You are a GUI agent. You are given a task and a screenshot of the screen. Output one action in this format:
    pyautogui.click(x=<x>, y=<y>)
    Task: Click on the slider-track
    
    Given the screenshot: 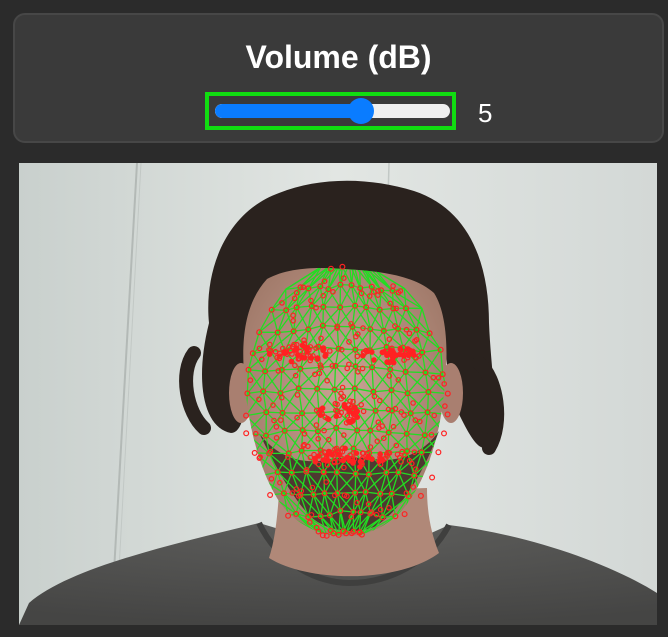 What is the action you would take?
    pyautogui.click(x=332, y=111)
    